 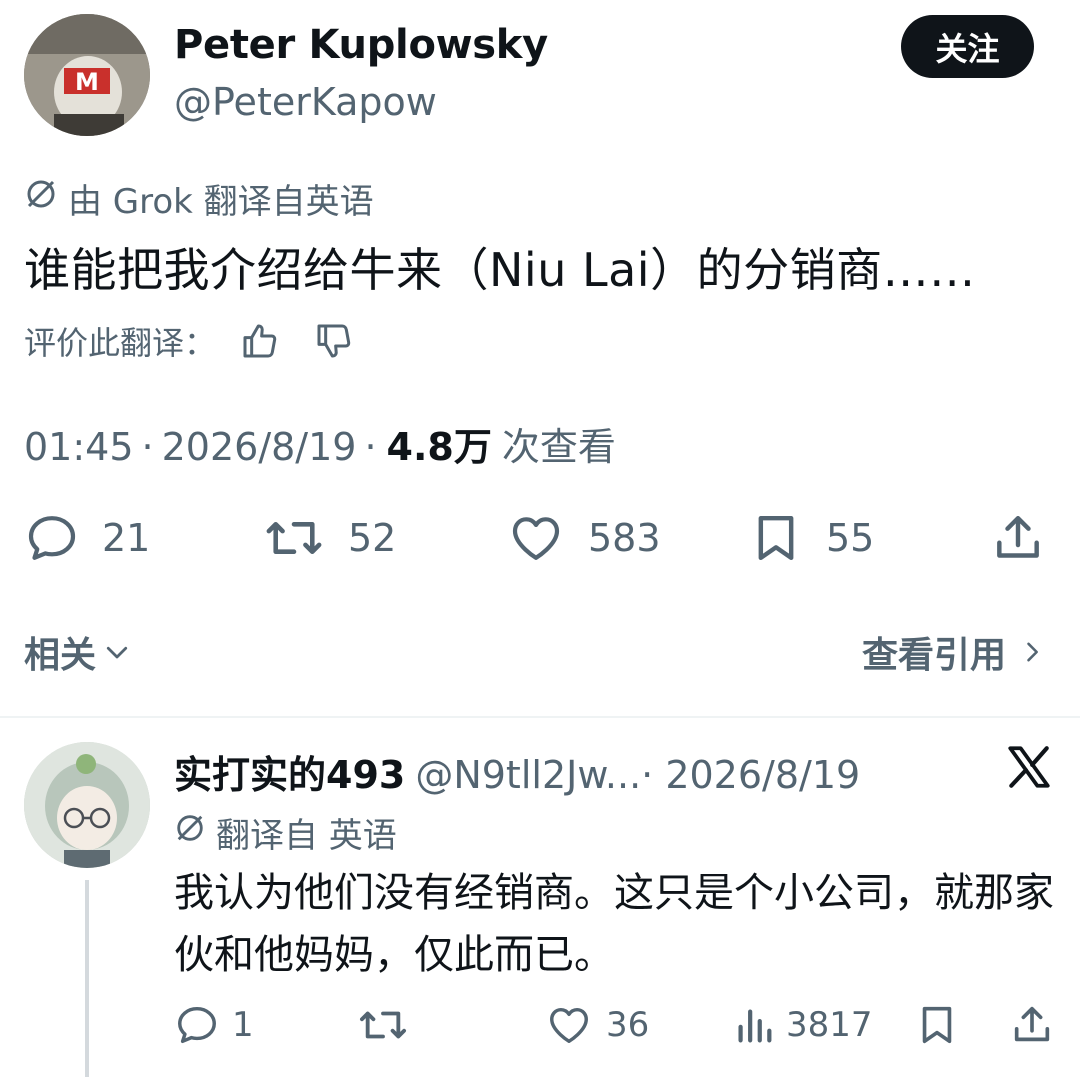 What do you see at coordinates (614, 924) in the screenshot?
I see `reply-text: 我认为他们没有经销商。这只是个小公司，就那家伙和他妈妈，仅此而已。` at bounding box center [614, 924].